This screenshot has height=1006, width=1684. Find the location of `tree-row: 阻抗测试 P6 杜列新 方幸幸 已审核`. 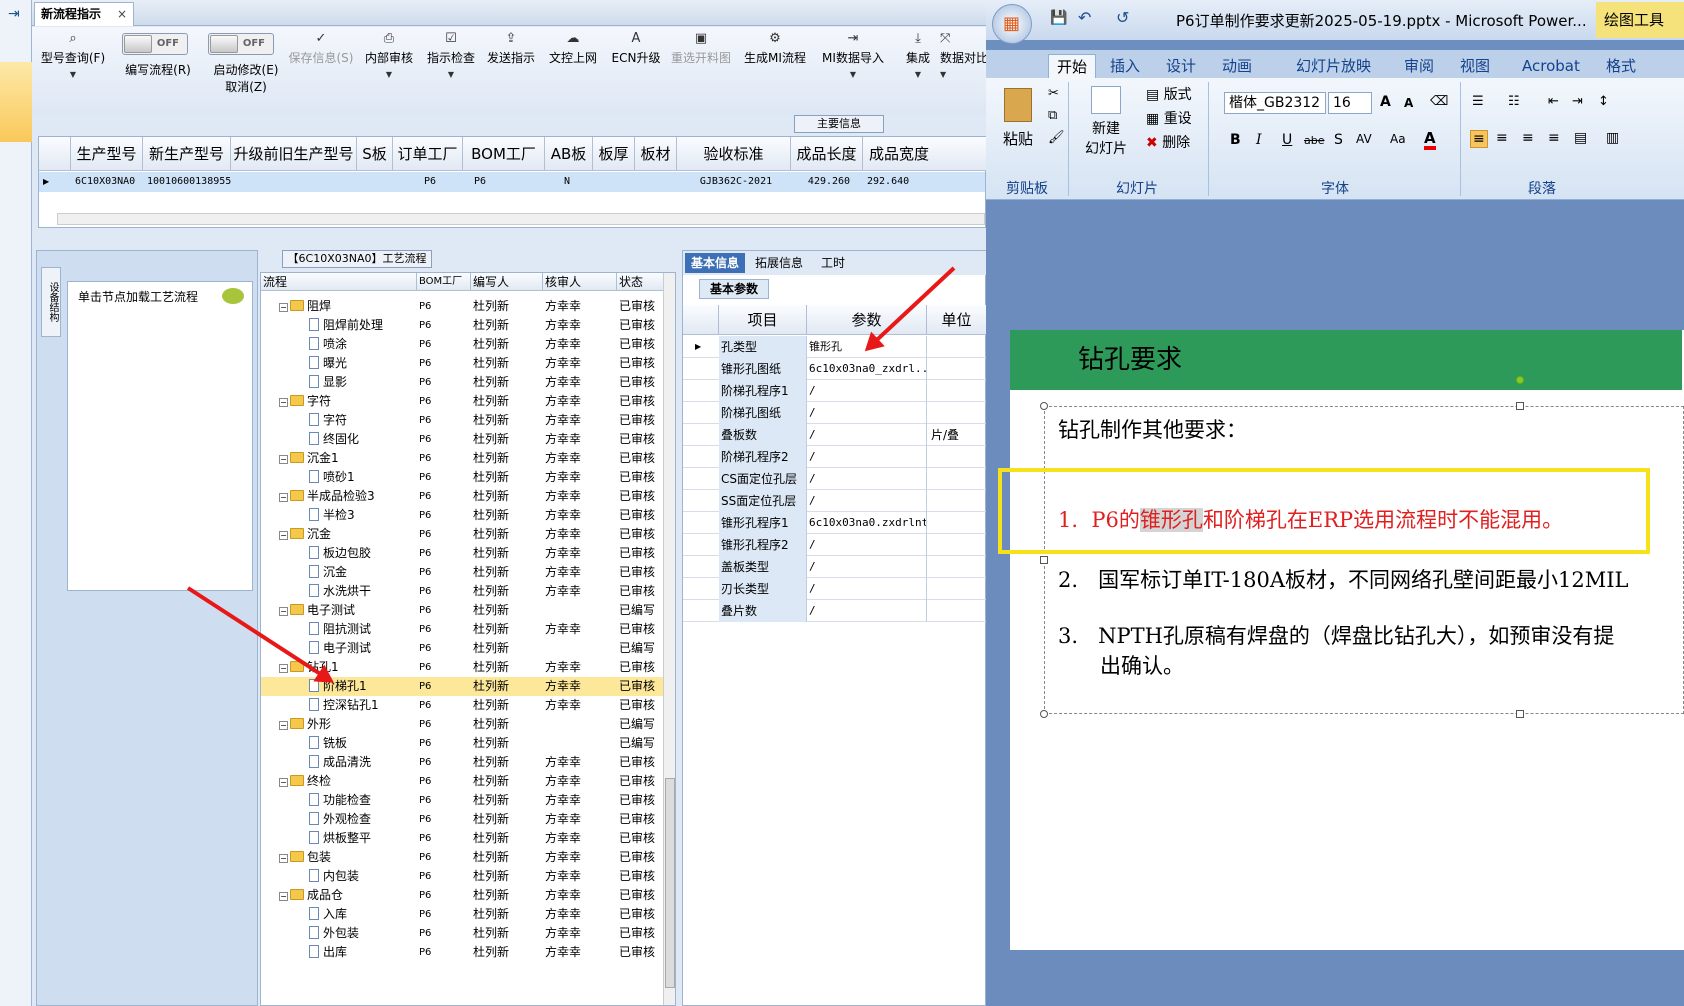

tree-row: 阻抗测试 P6 杜列新 方幸幸 已审核 is located at coordinates (463, 629).